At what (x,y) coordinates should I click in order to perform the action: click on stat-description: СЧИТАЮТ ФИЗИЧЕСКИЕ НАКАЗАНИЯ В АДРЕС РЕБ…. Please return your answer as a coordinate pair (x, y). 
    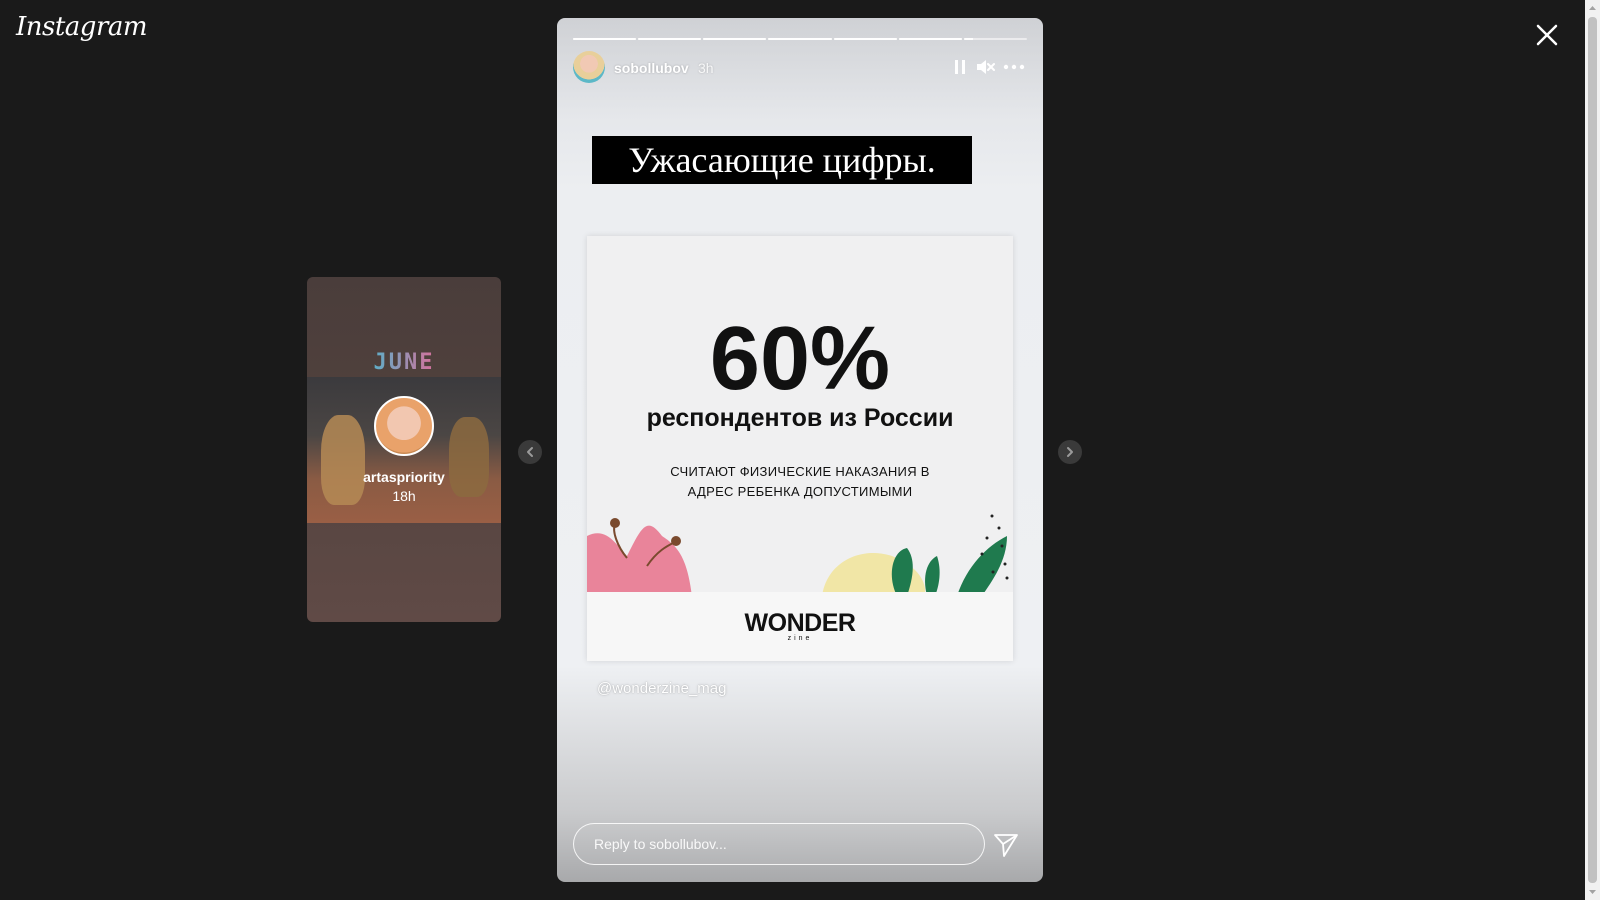
    Looking at the image, I should click on (800, 481).